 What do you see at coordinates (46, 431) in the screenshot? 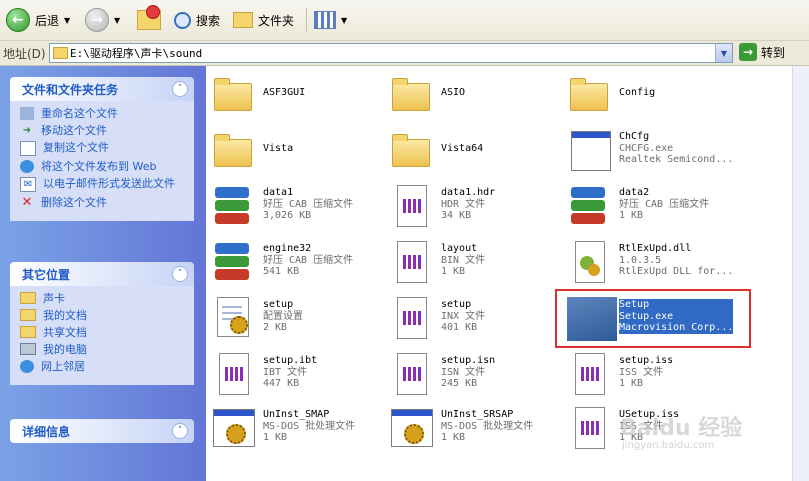
I see `details-title: 详细信息` at bounding box center [46, 431].